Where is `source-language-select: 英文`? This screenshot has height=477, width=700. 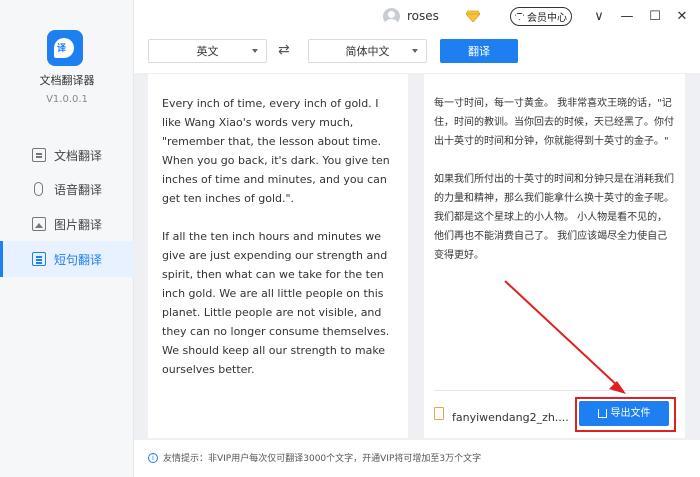 source-language-select: 英文 is located at coordinates (207, 51).